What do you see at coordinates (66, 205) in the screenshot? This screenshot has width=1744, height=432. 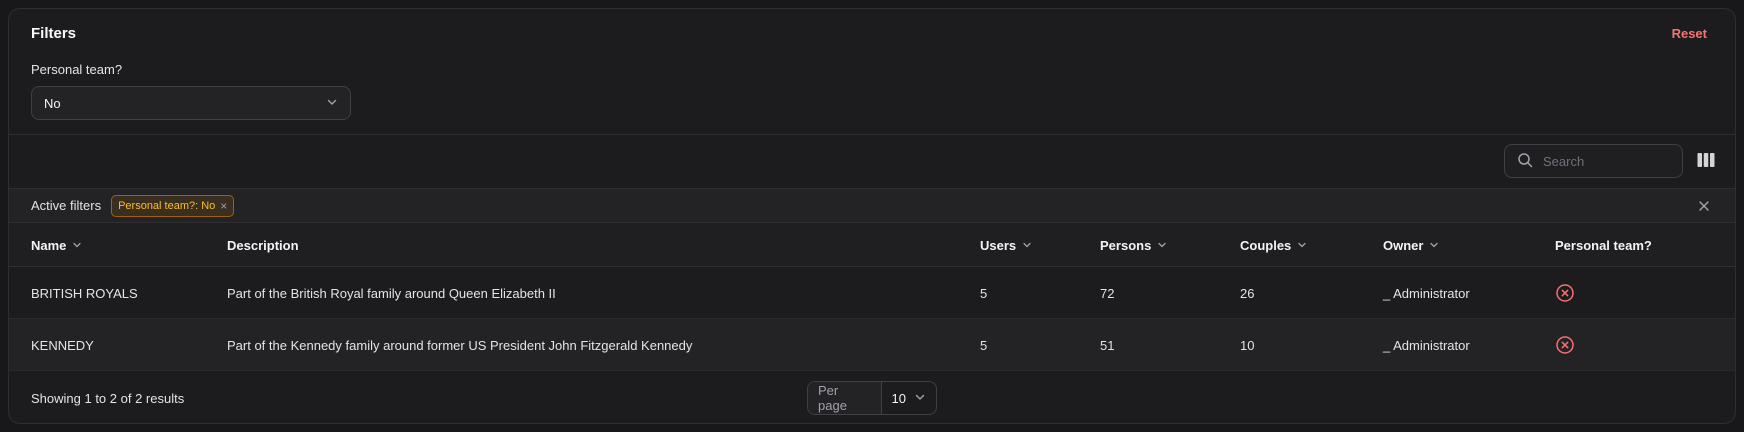 I see `active-filters-label: Active filters` at bounding box center [66, 205].